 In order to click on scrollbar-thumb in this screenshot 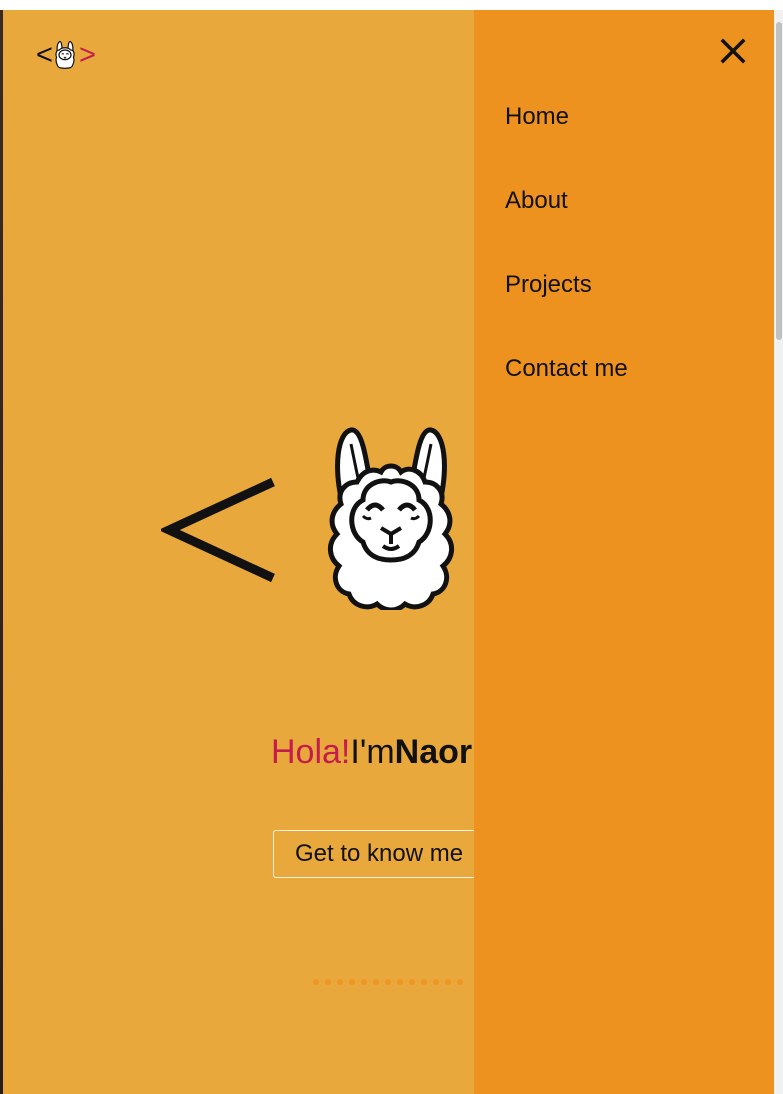, I will do `click(779, 181)`.